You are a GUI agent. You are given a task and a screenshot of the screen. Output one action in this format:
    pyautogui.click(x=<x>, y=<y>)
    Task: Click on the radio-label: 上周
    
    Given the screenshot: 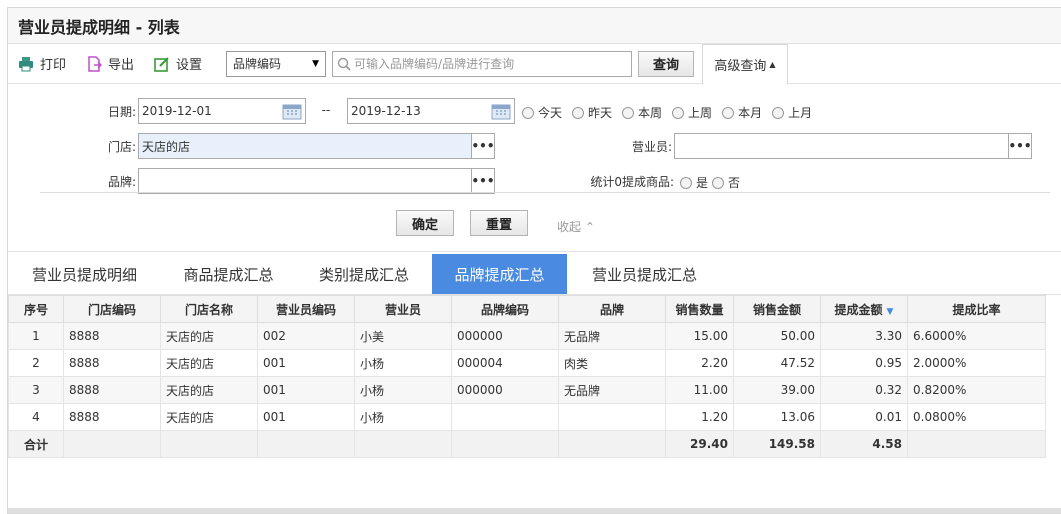 What is the action you would take?
    pyautogui.click(x=700, y=113)
    